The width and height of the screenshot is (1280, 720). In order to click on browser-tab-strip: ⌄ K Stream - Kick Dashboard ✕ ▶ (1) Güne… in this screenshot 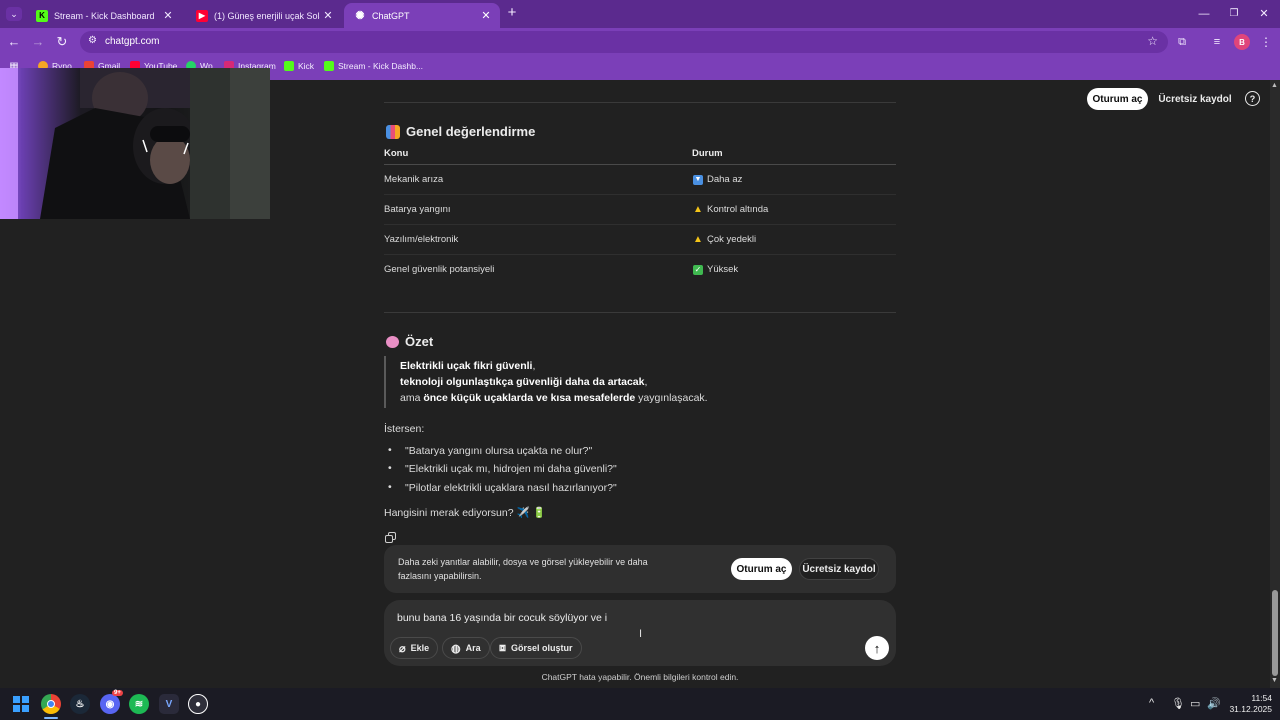, I will do `click(640, 14)`.